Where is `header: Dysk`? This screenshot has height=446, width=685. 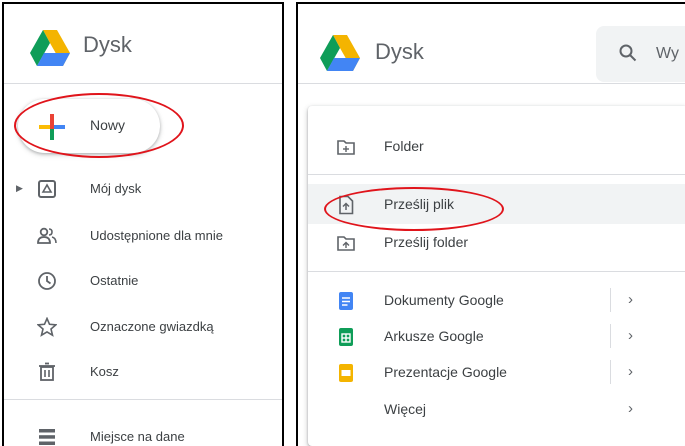
header: Dysk is located at coordinates (143, 44).